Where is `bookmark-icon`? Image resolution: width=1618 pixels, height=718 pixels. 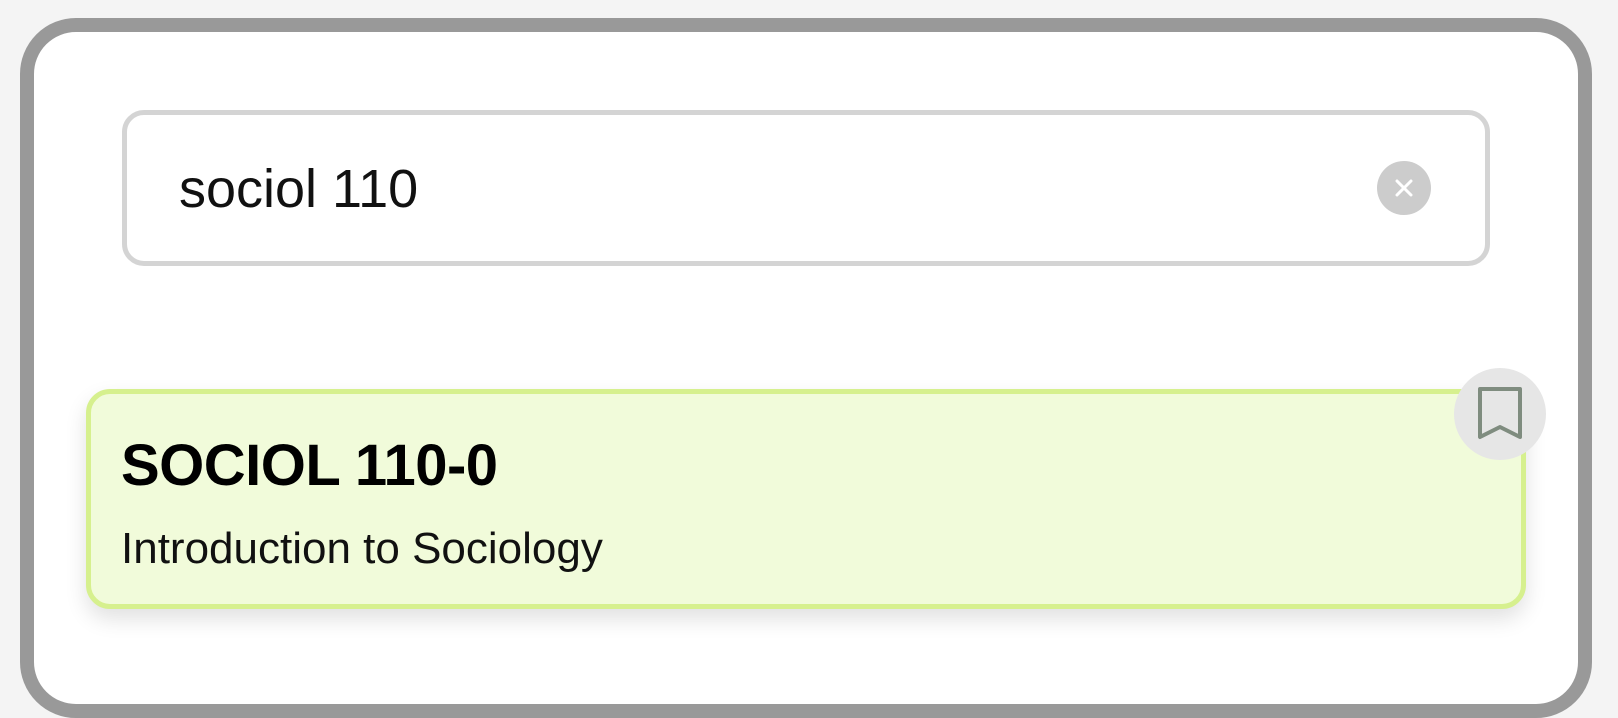 bookmark-icon is located at coordinates (1500, 413).